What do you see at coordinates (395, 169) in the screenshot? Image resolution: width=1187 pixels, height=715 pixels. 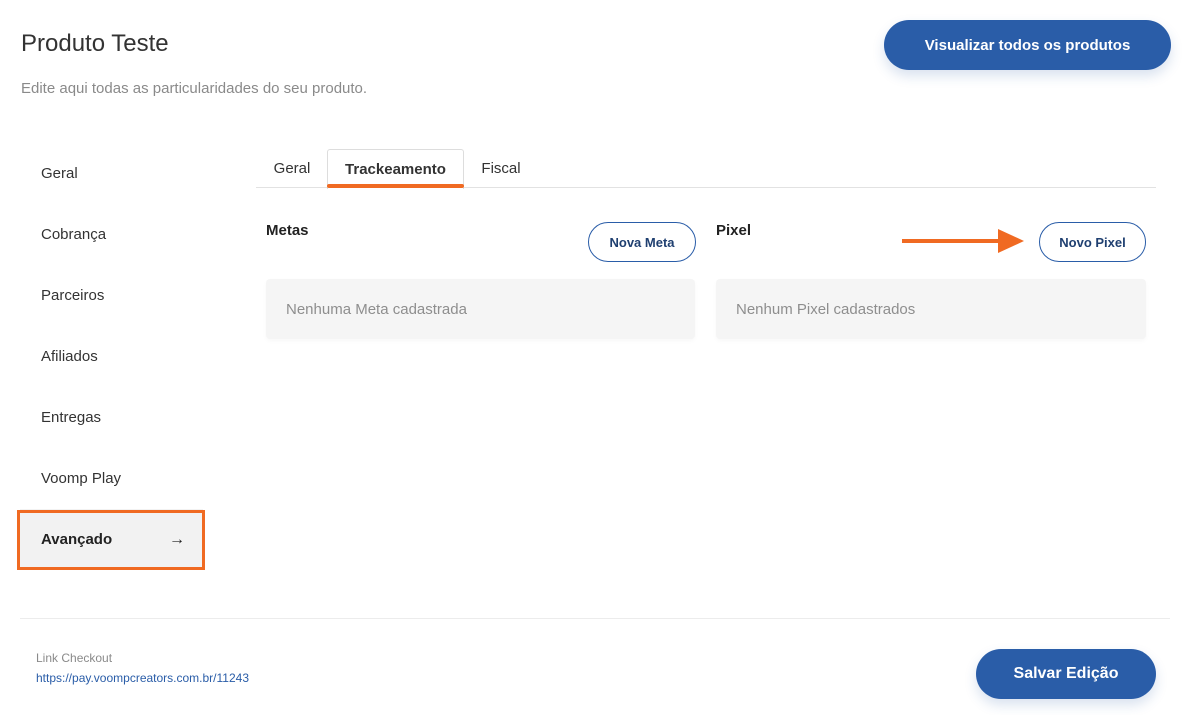 I see `tab-trackeamento: Trackeamento` at bounding box center [395, 169].